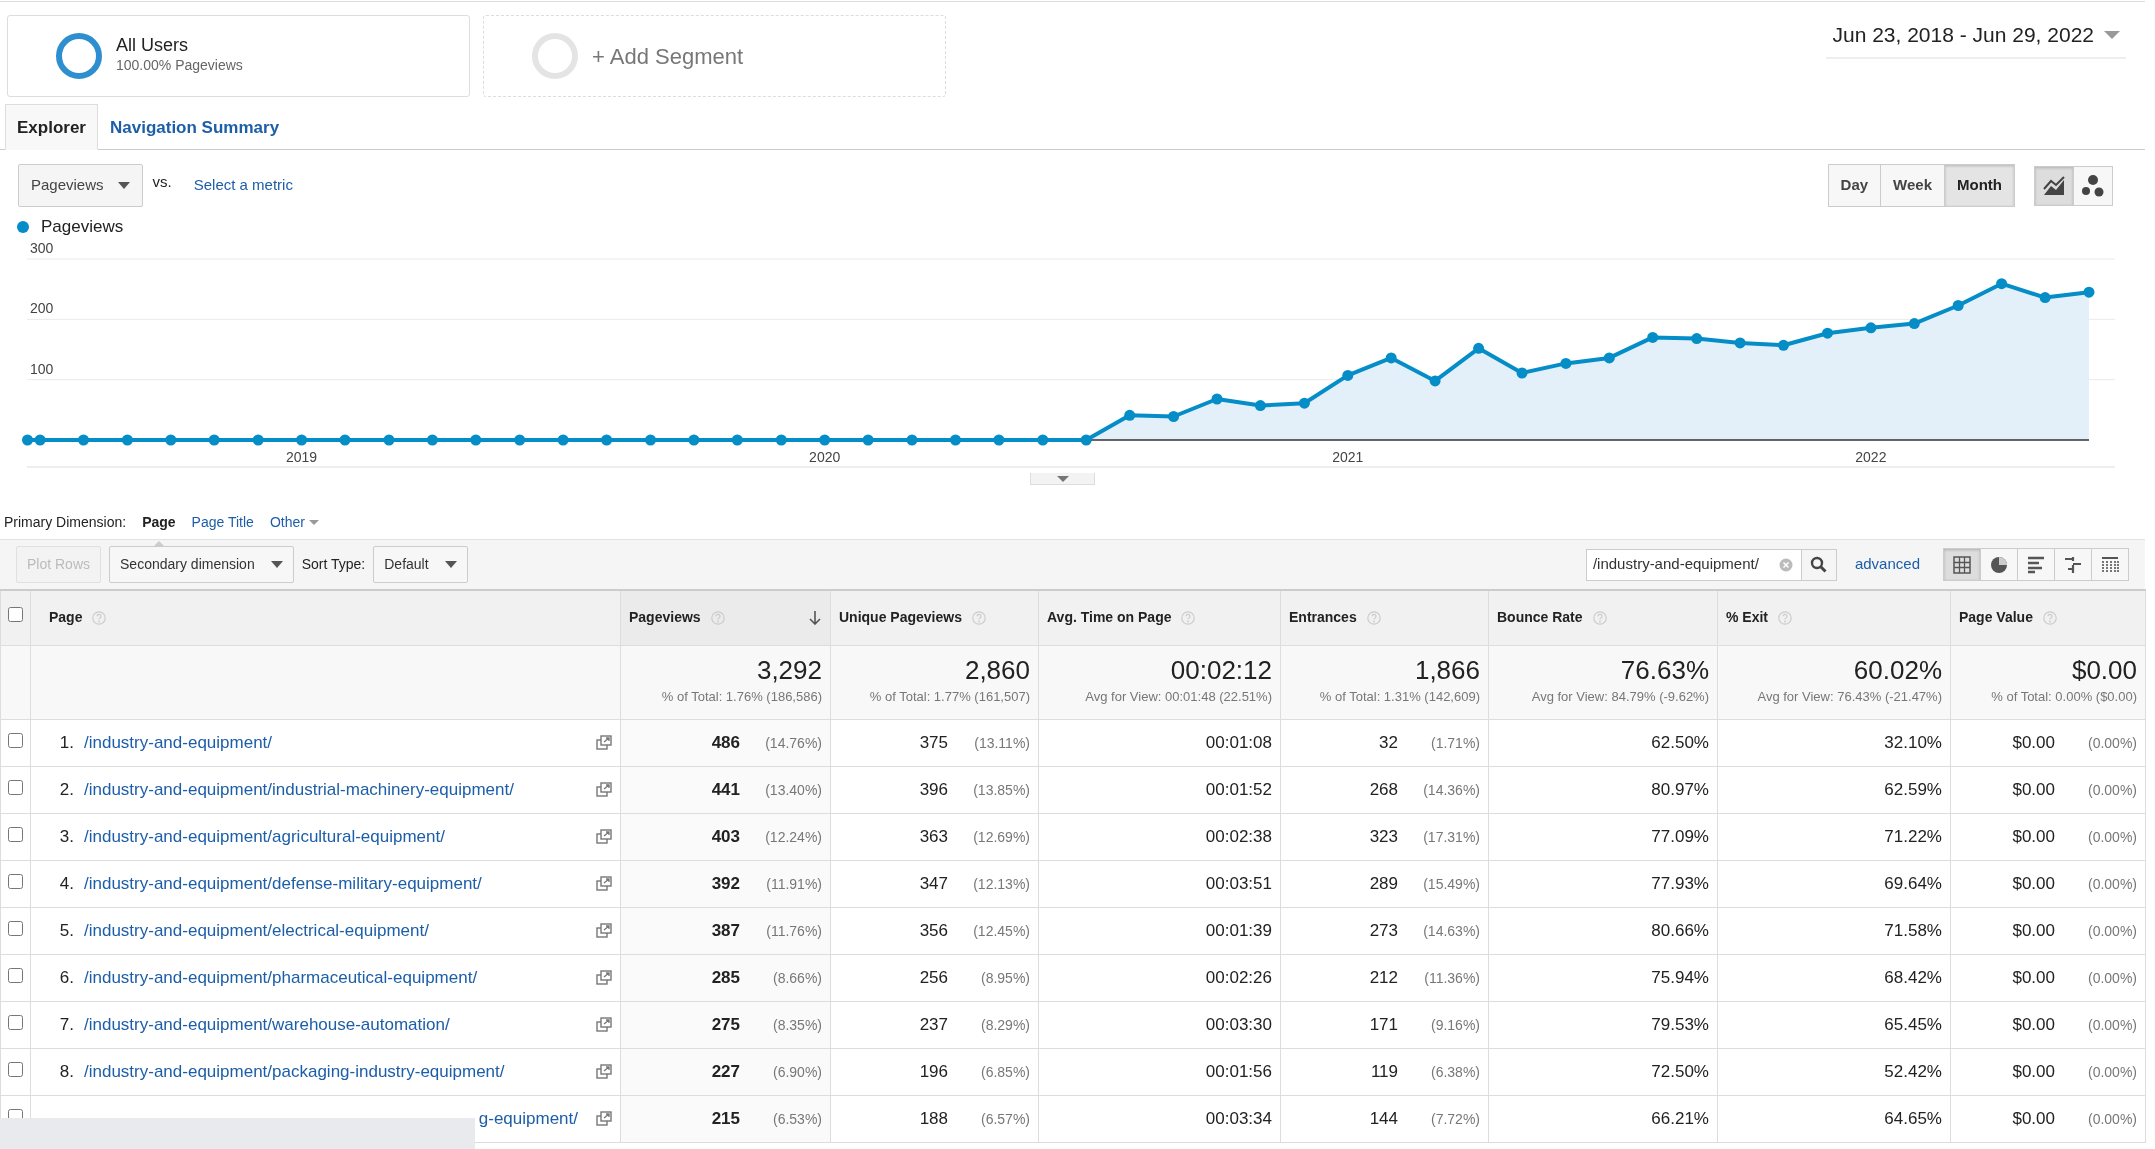 The height and width of the screenshot is (1149, 2155). I want to click on caret-icon, so click(2112, 34).